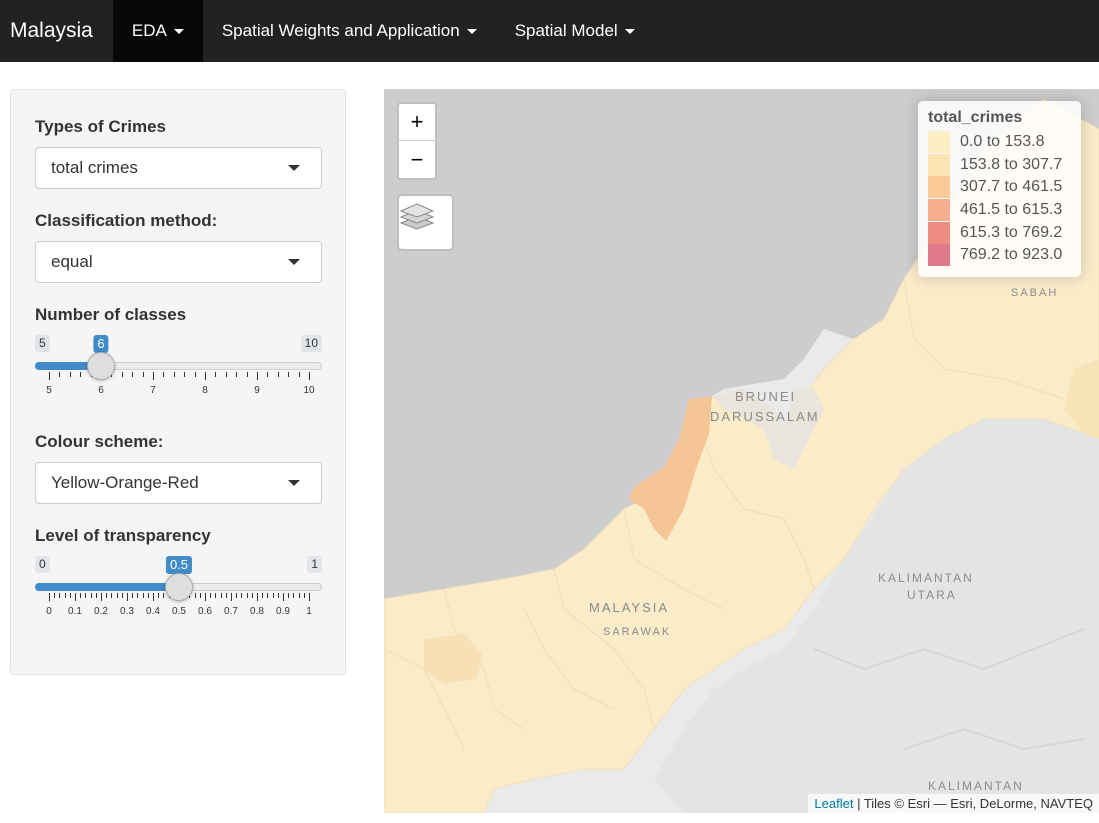 This screenshot has width=1099, height=823. What do you see at coordinates (72, 261) in the screenshot?
I see `classification-value: equal` at bounding box center [72, 261].